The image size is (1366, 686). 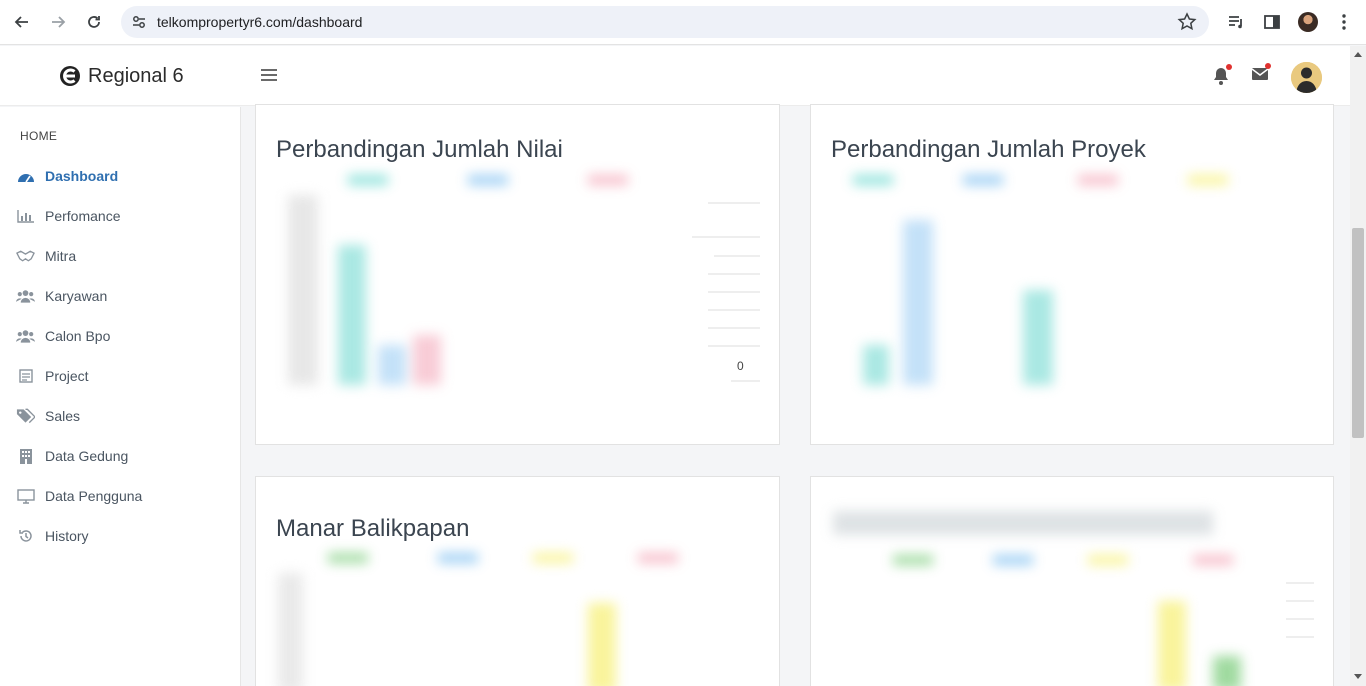 I want to click on forward-button, so click(x=58, y=22).